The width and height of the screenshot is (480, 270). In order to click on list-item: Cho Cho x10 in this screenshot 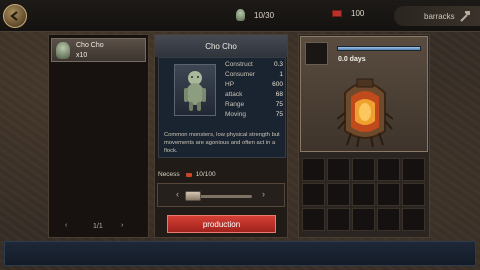, I will do `click(98, 50)`.